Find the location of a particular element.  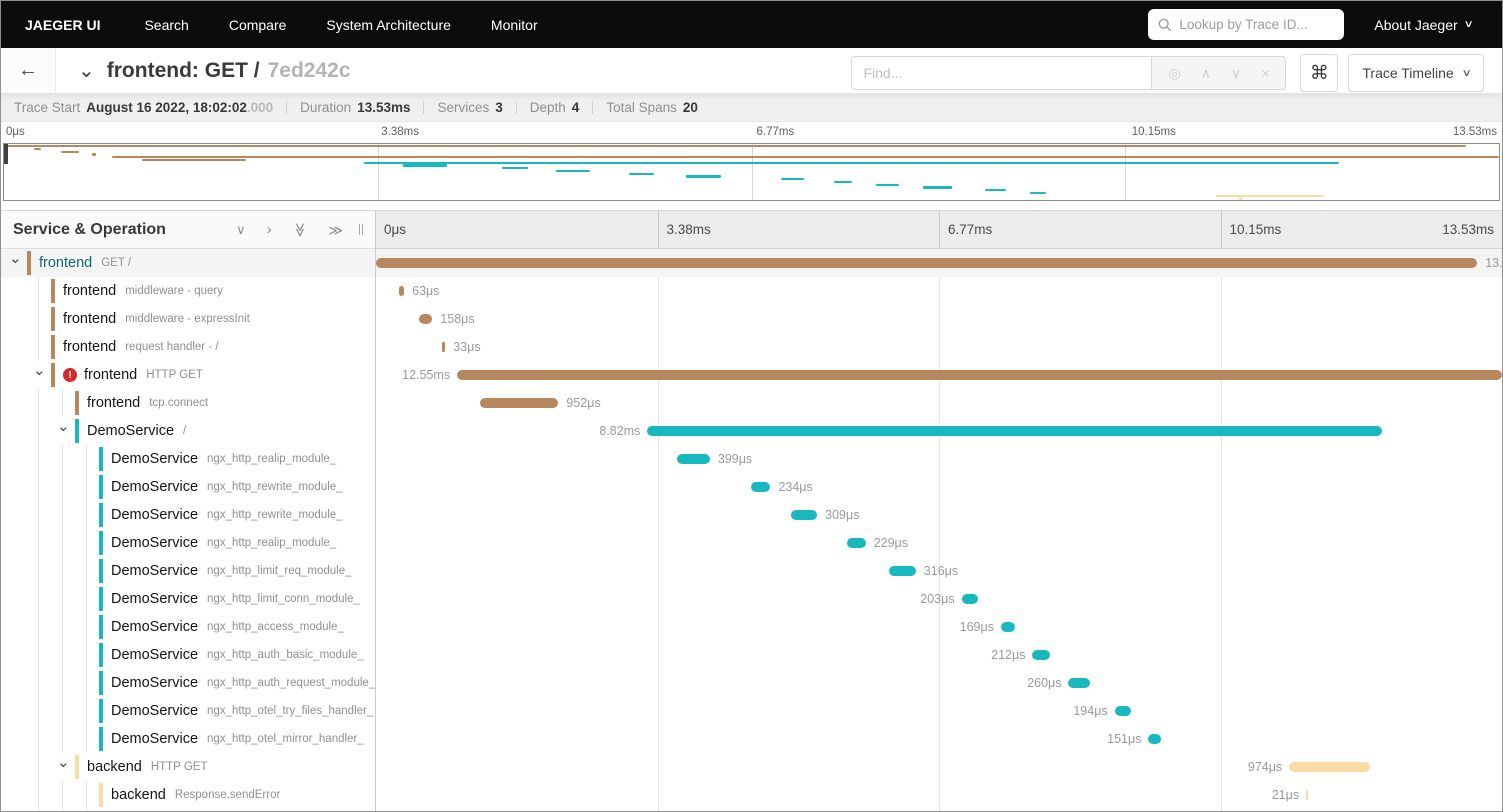

expand-one-icon: › is located at coordinates (269, 229).